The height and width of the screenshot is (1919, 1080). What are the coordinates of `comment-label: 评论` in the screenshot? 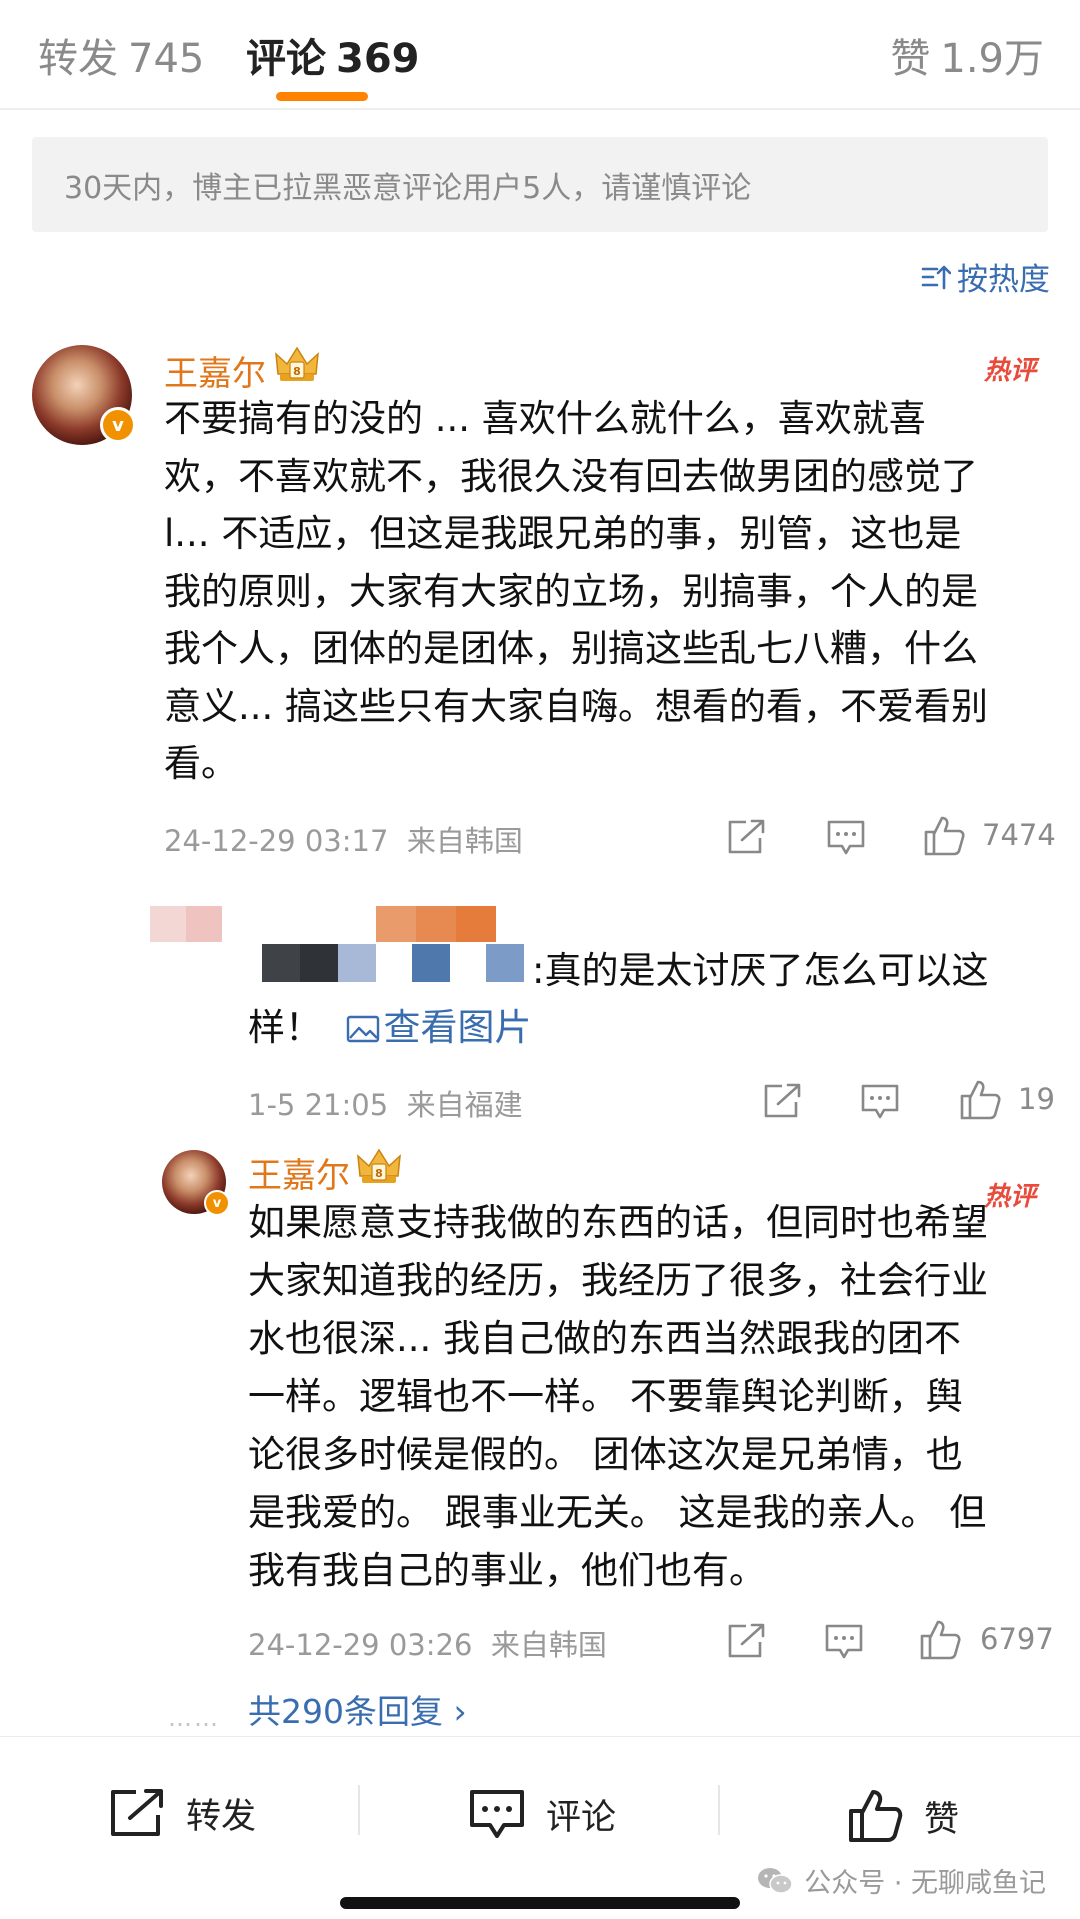 It's located at (581, 1817).